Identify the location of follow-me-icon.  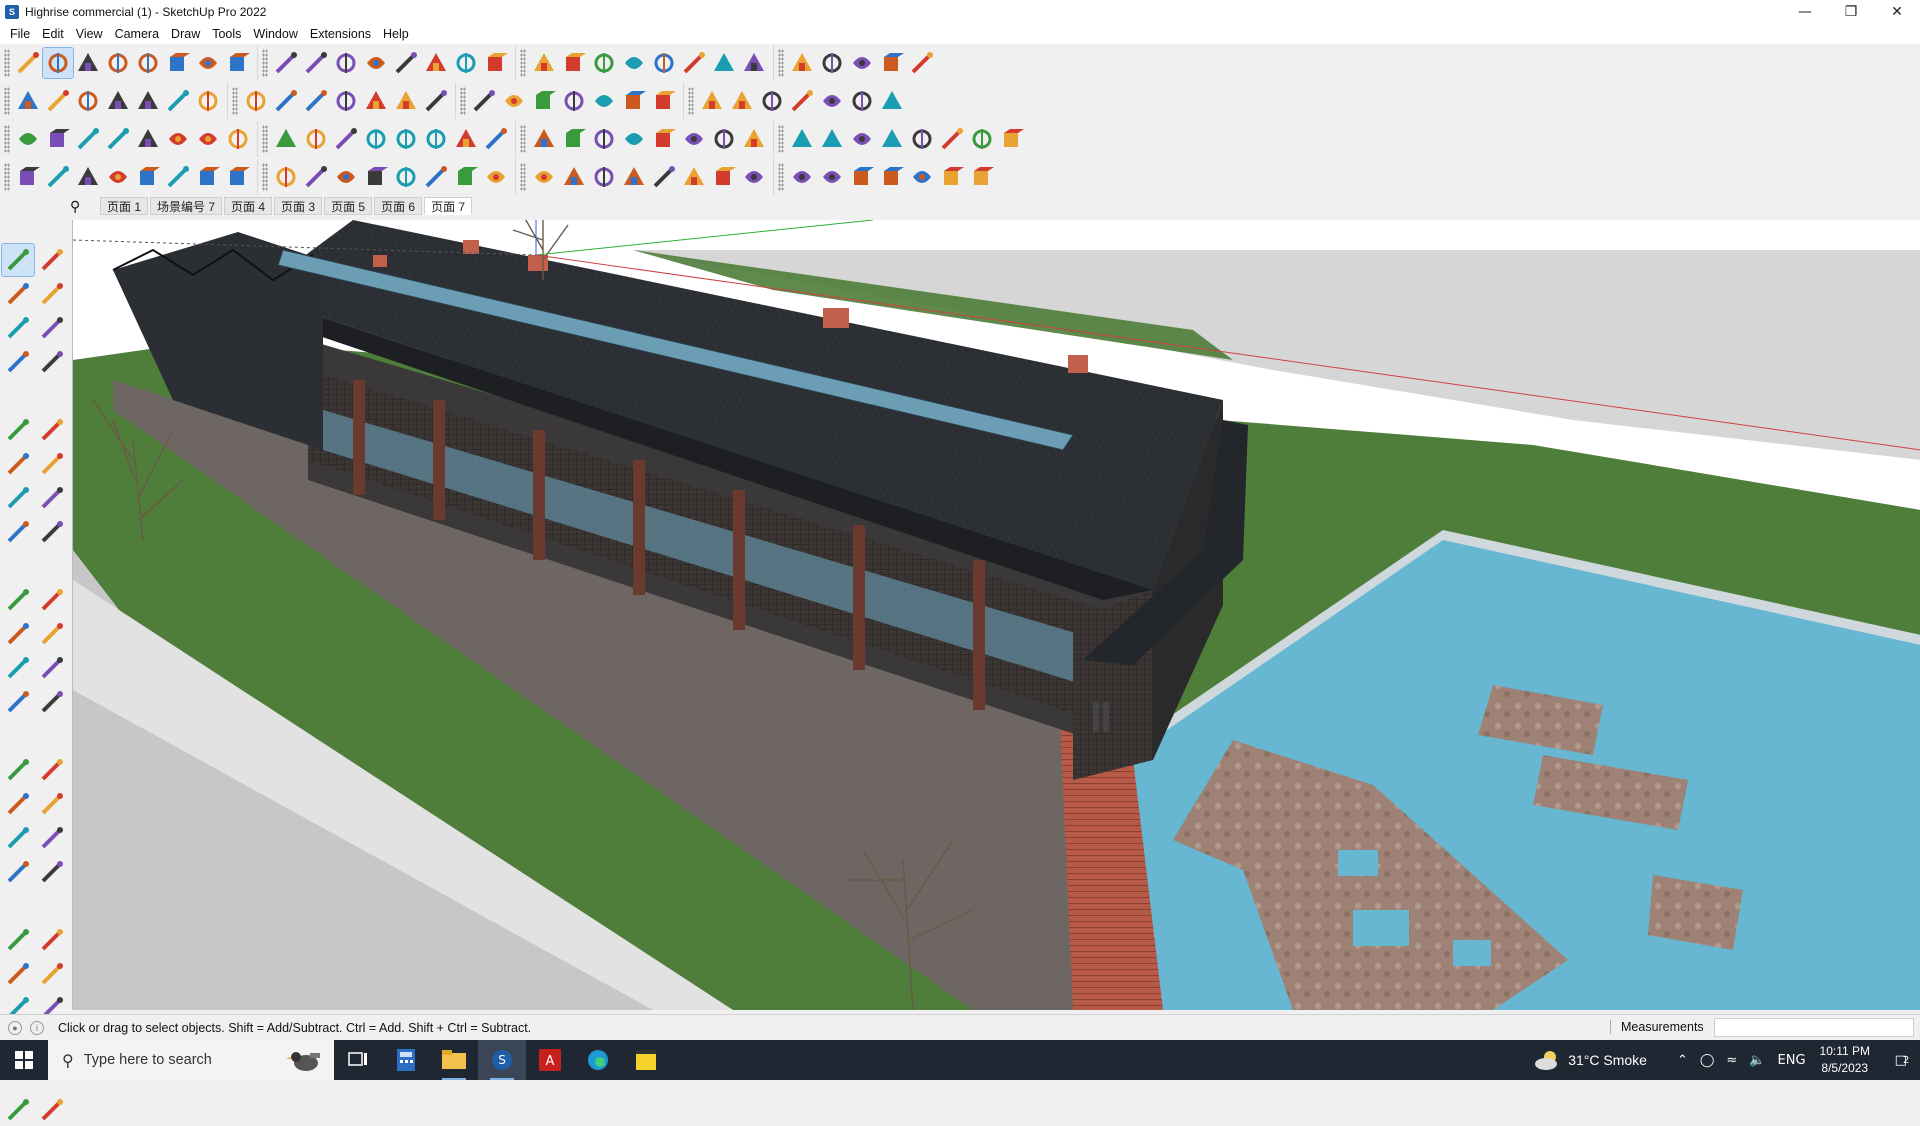
(52, 634).